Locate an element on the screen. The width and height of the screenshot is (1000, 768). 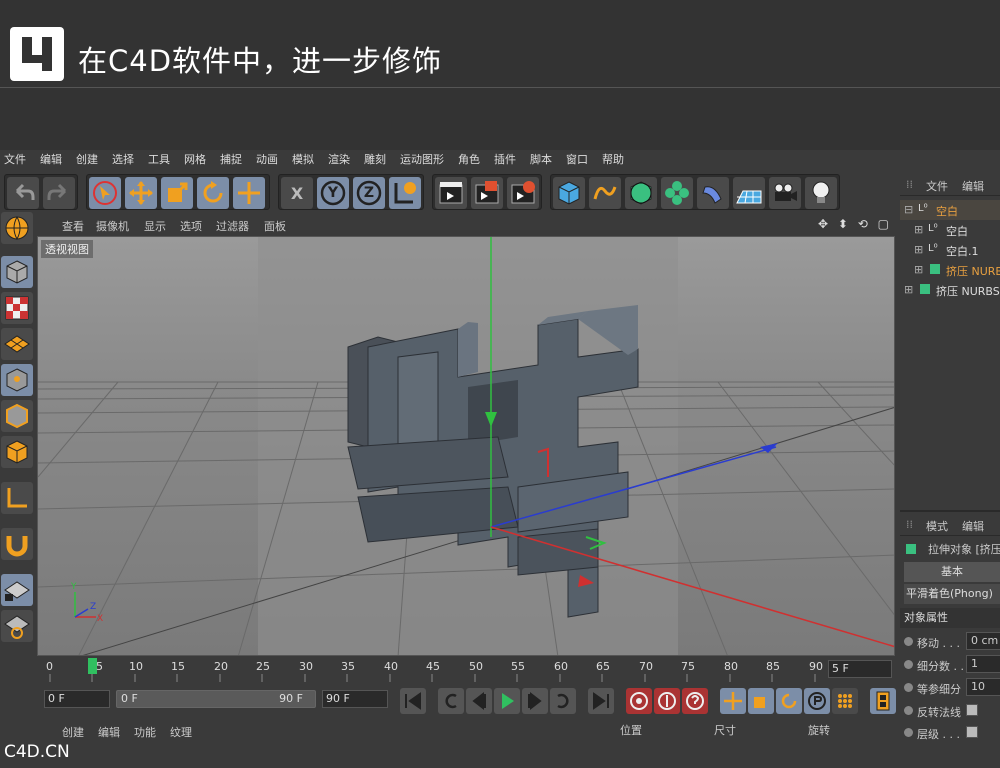
menu-create: 创建 is located at coordinates (87, 159).